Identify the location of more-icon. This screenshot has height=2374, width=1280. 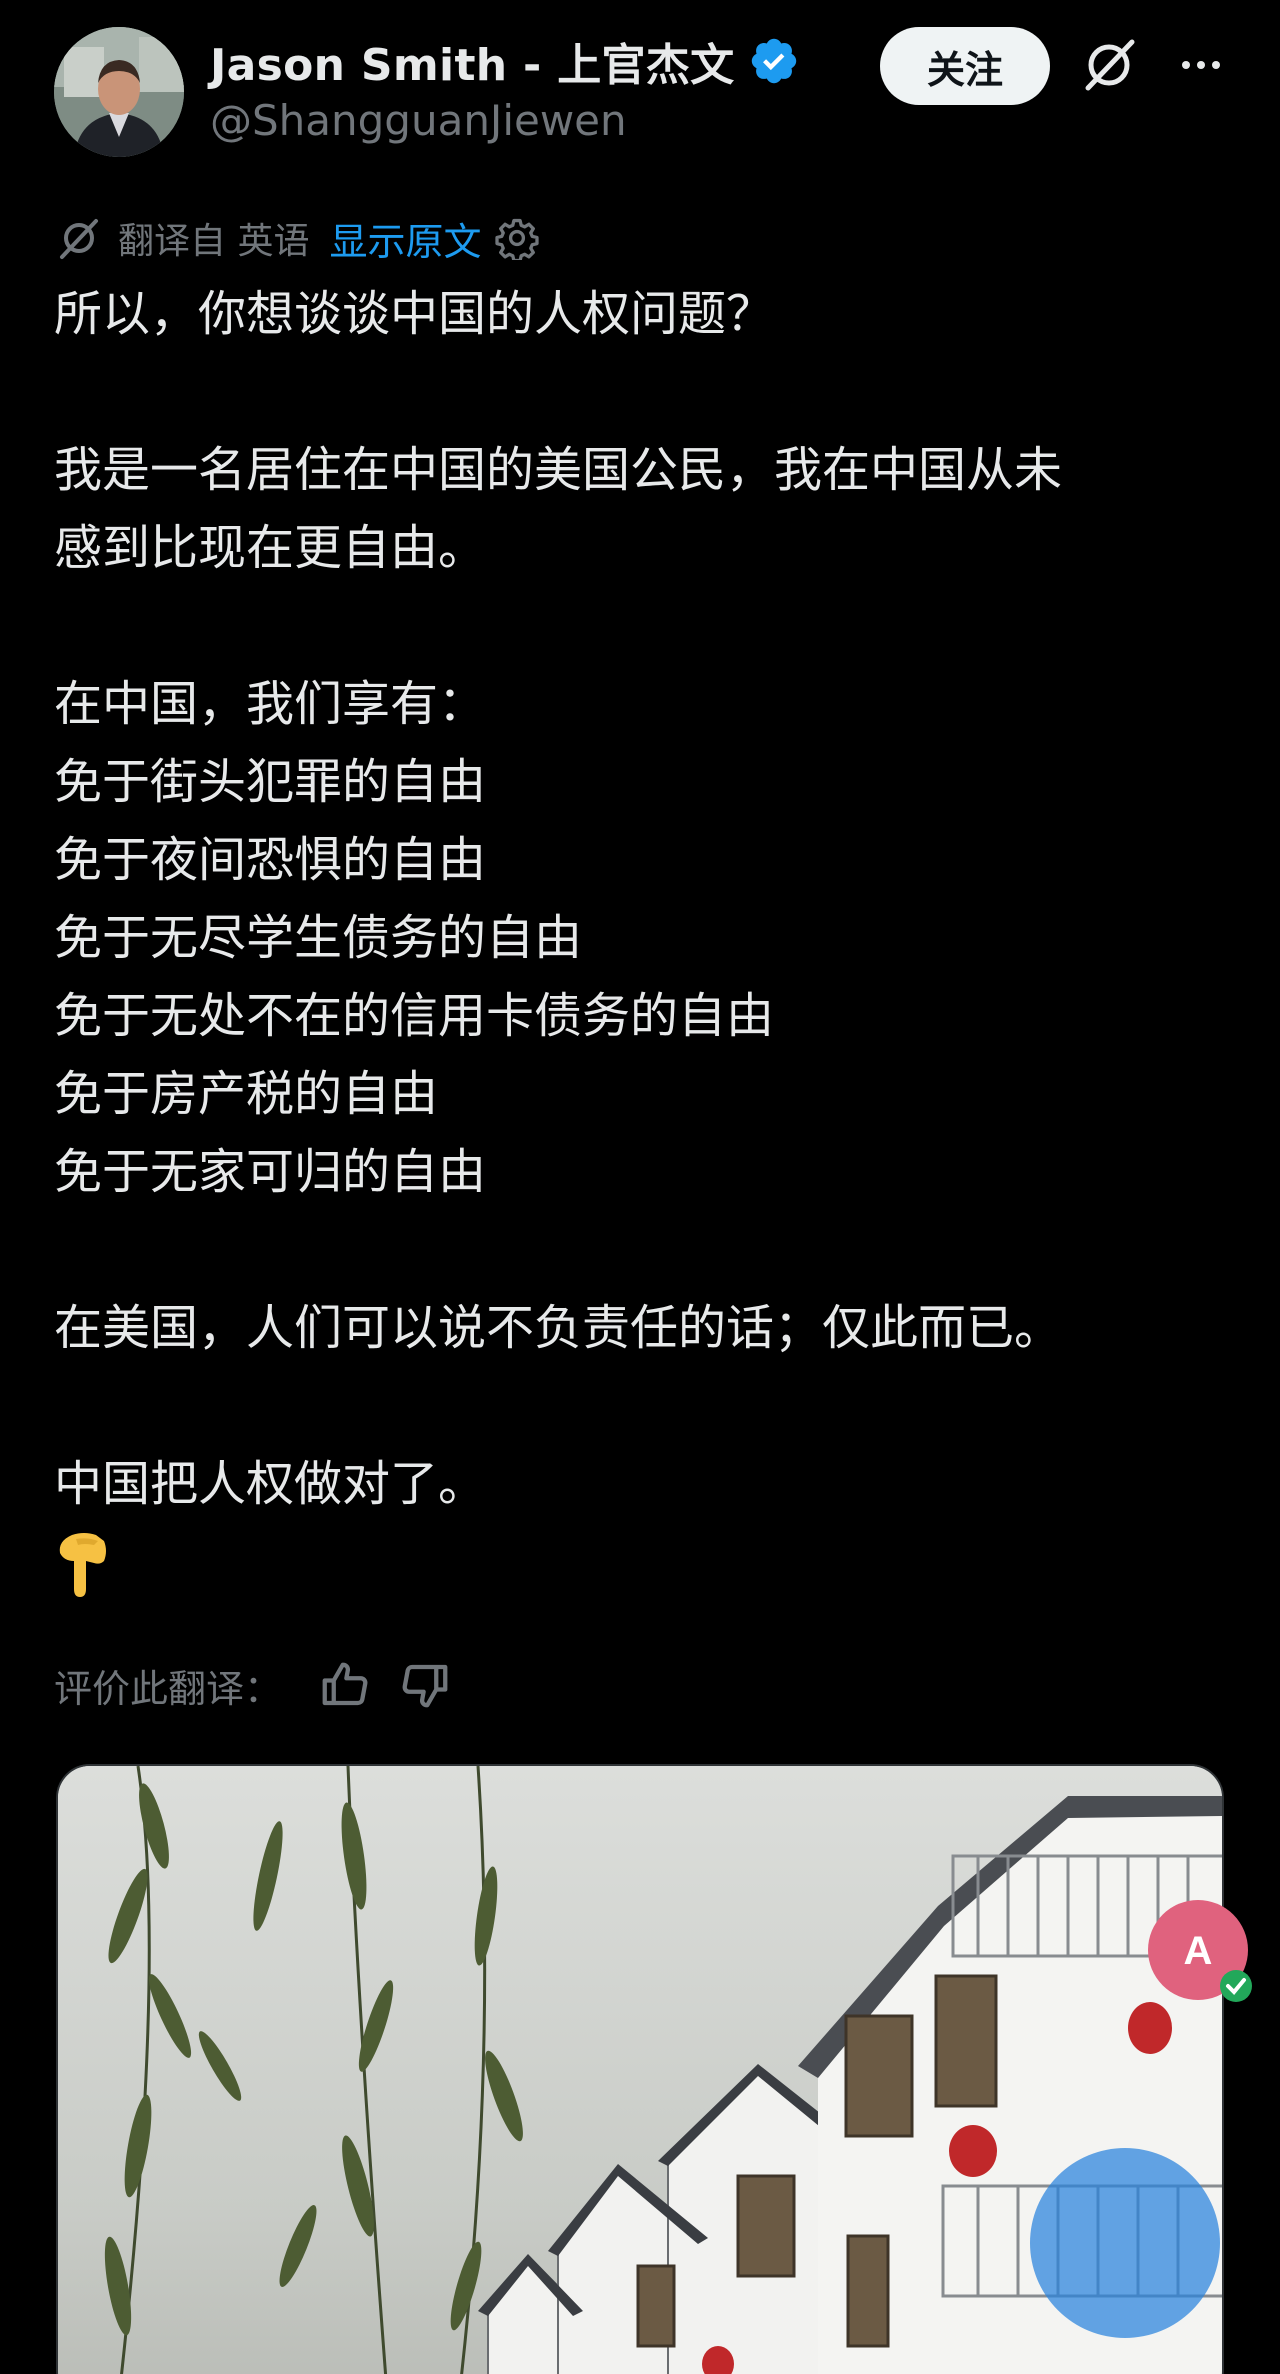
(1201, 65).